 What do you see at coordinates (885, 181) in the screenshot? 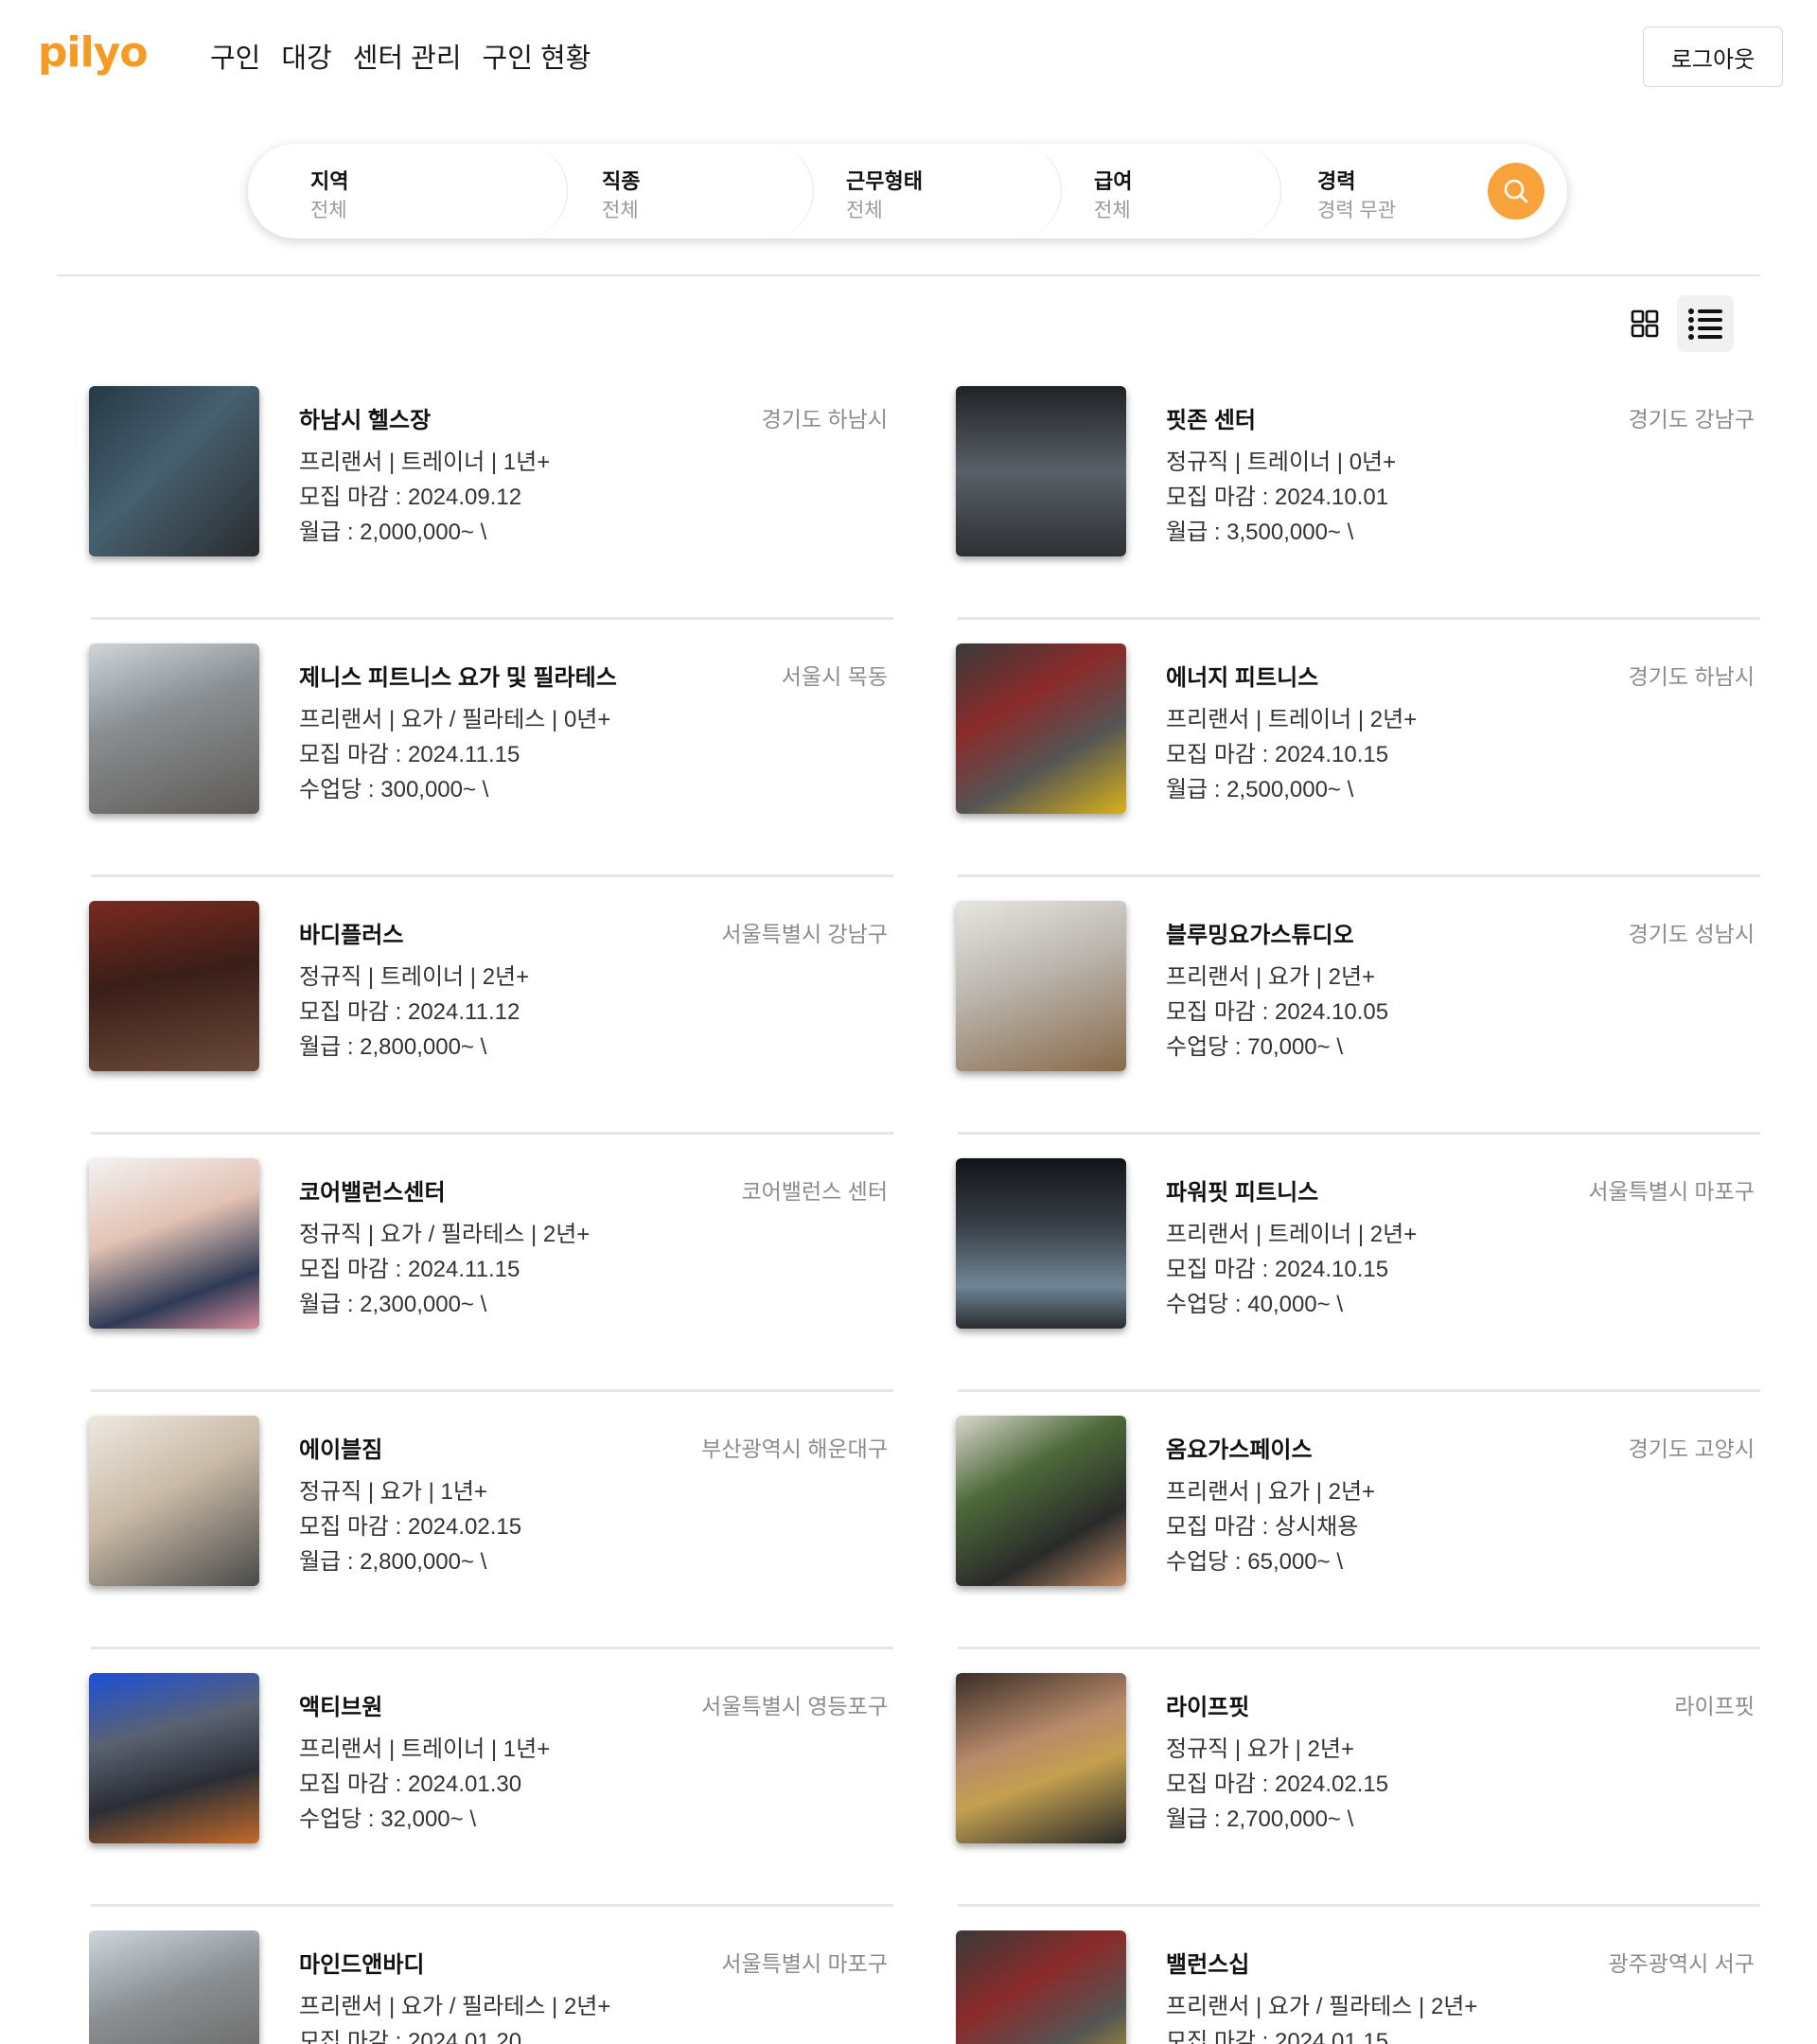
I see `filter-label: 근무형태` at bounding box center [885, 181].